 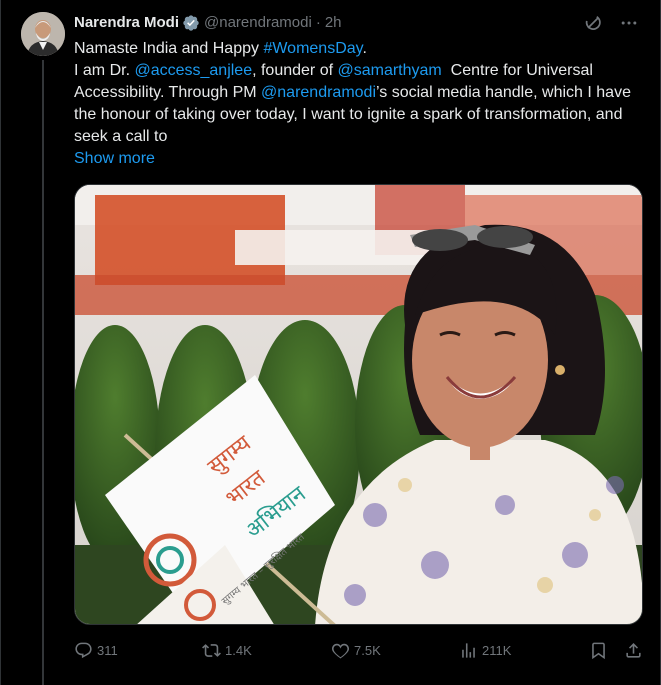 What do you see at coordinates (211, 650) in the screenshot?
I see `repost-icon` at bounding box center [211, 650].